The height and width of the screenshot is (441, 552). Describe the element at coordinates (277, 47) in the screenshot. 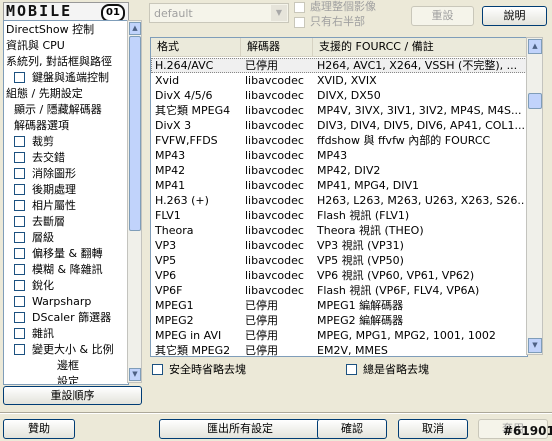

I see `column-decoder: 解碼器` at that location.